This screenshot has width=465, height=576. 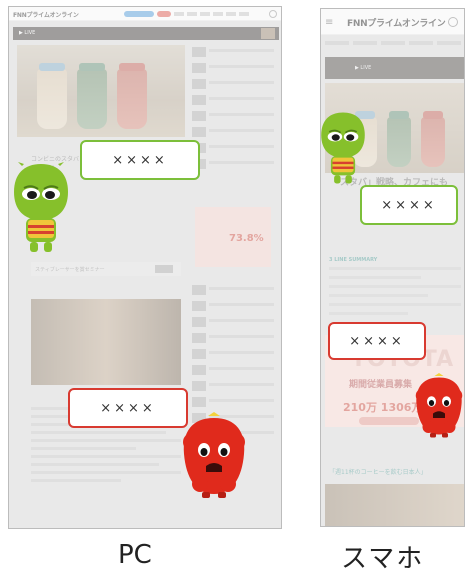 I want to click on phone-summary-label: 3 LINE SUMMARY, so click(x=353, y=260).